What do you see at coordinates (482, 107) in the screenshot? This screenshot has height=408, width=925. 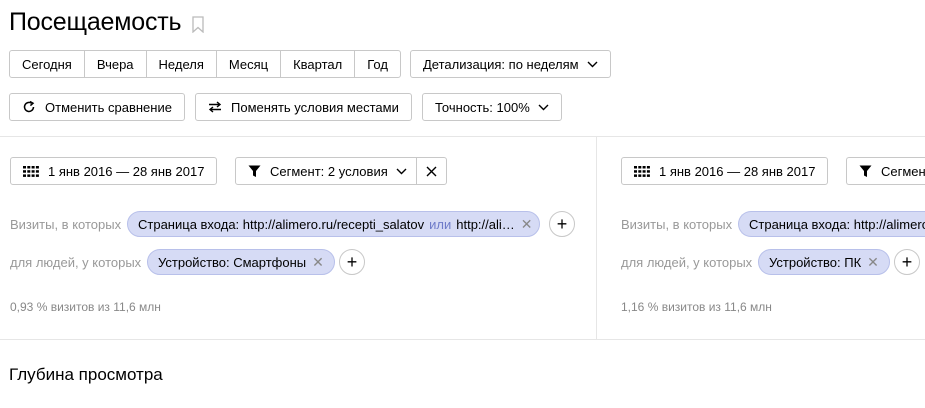 I see `accuracy-label: Точность: 100%` at bounding box center [482, 107].